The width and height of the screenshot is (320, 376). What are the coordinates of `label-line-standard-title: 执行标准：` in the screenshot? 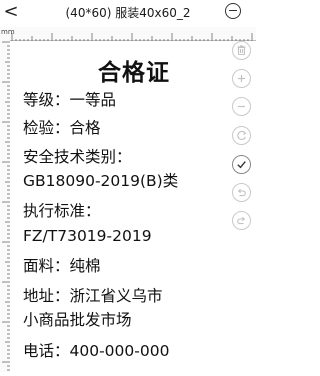 It's located at (62, 211).